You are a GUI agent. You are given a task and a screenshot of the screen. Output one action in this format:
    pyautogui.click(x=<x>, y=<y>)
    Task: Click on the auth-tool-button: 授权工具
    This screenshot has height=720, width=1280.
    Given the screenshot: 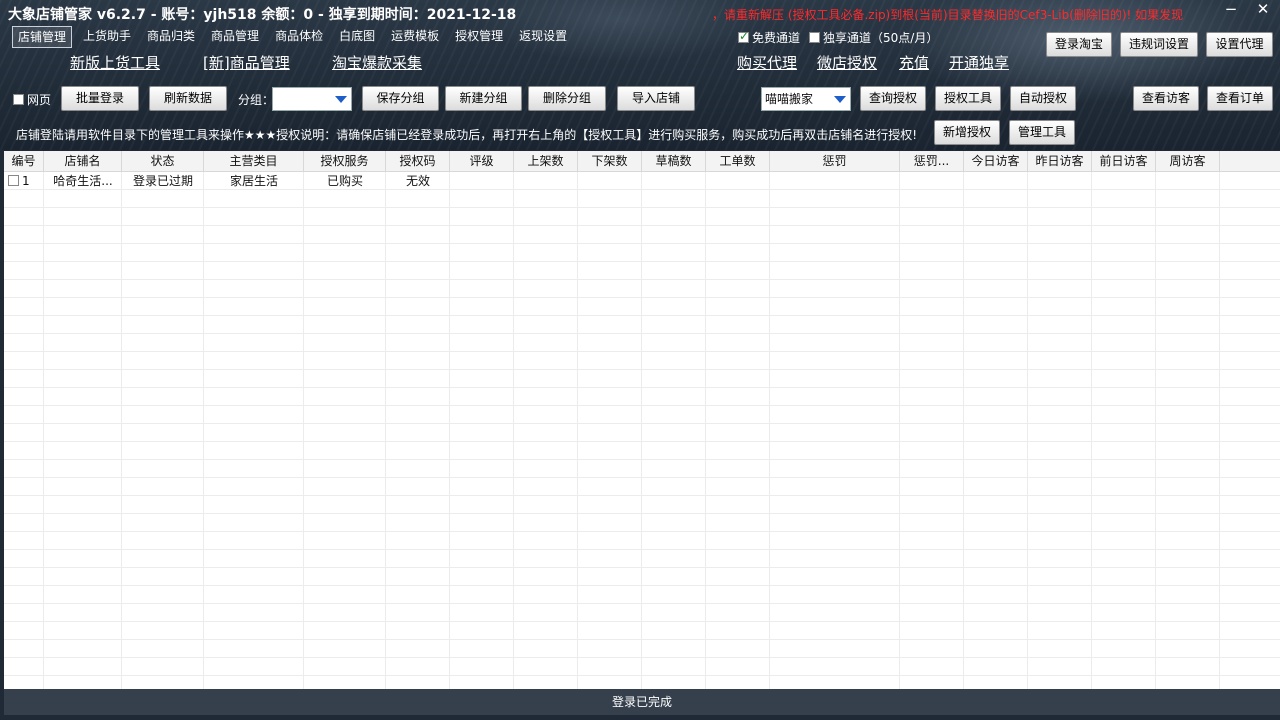 What is the action you would take?
    pyautogui.click(x=968, y=98)
    